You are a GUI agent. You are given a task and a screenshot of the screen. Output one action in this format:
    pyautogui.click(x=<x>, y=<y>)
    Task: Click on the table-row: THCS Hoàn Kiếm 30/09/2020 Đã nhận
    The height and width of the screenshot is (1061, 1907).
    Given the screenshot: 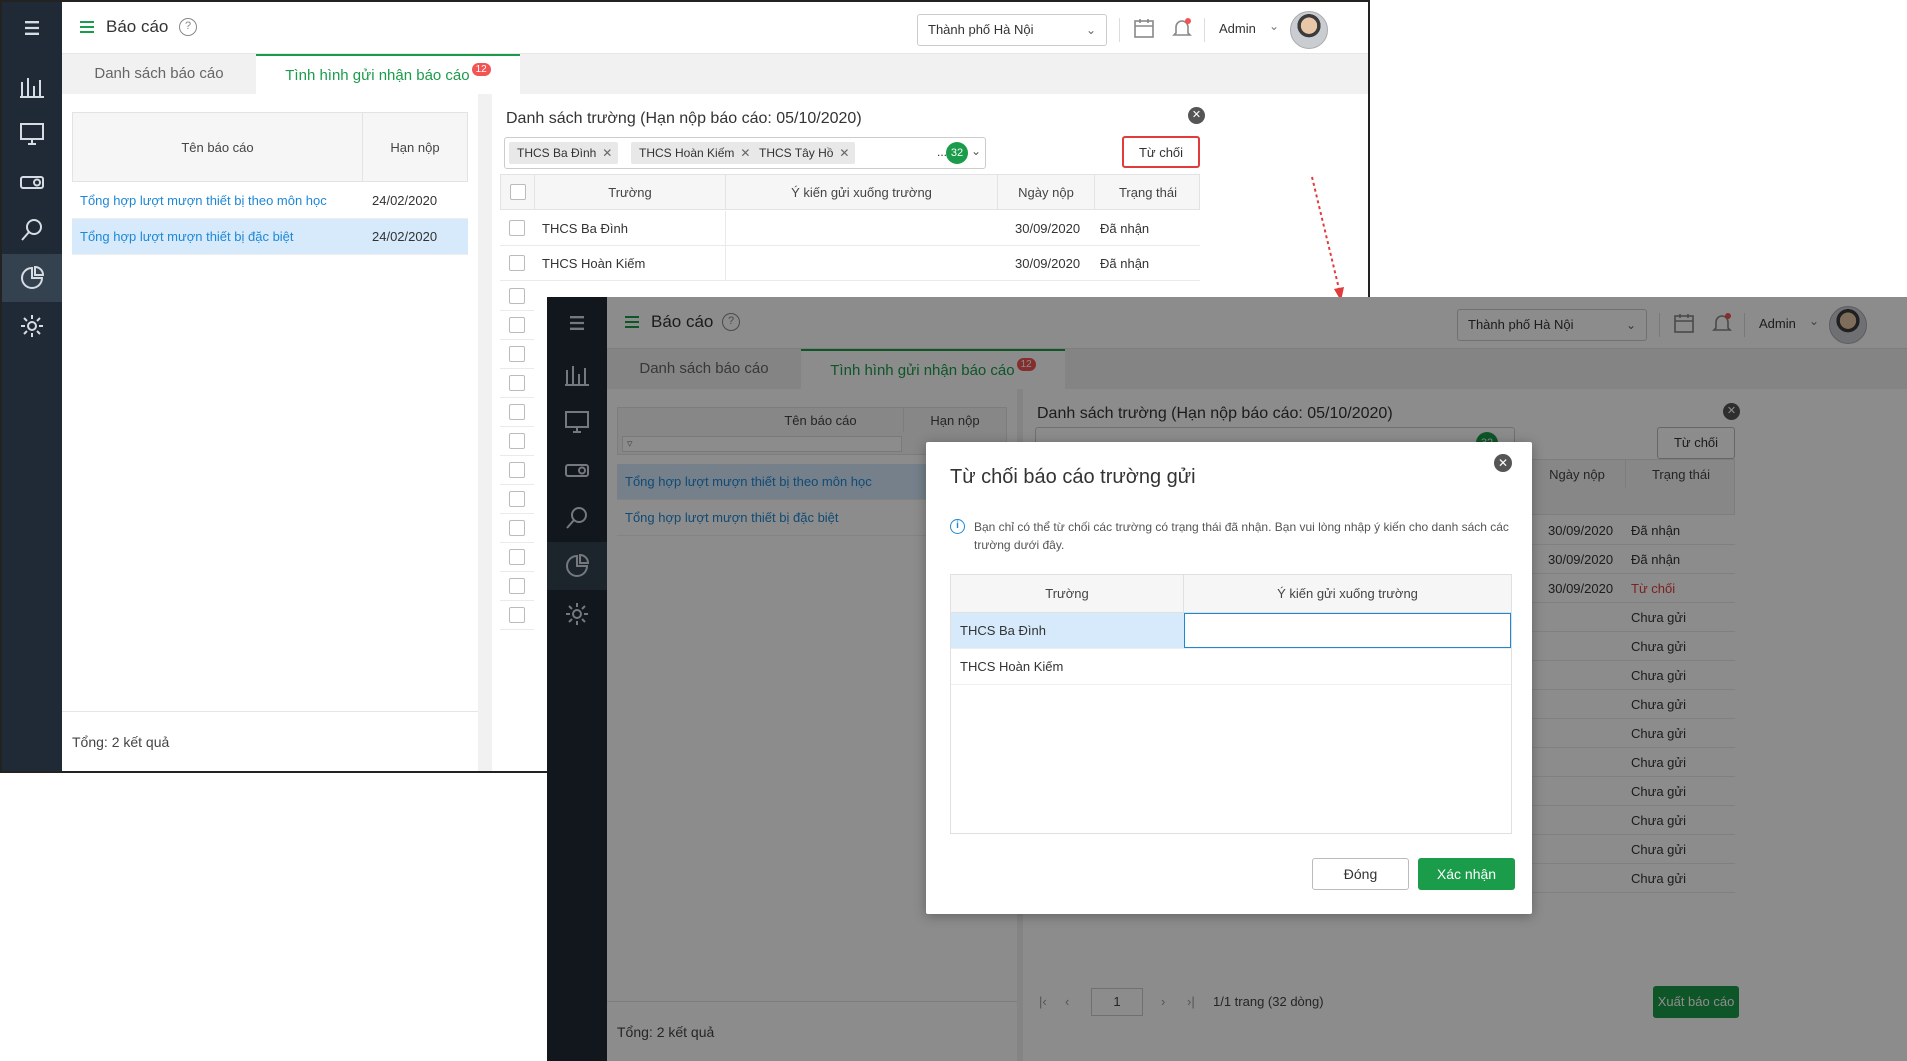 What is the action you would take?
    pyautogui.click(x=850, y=263)
    